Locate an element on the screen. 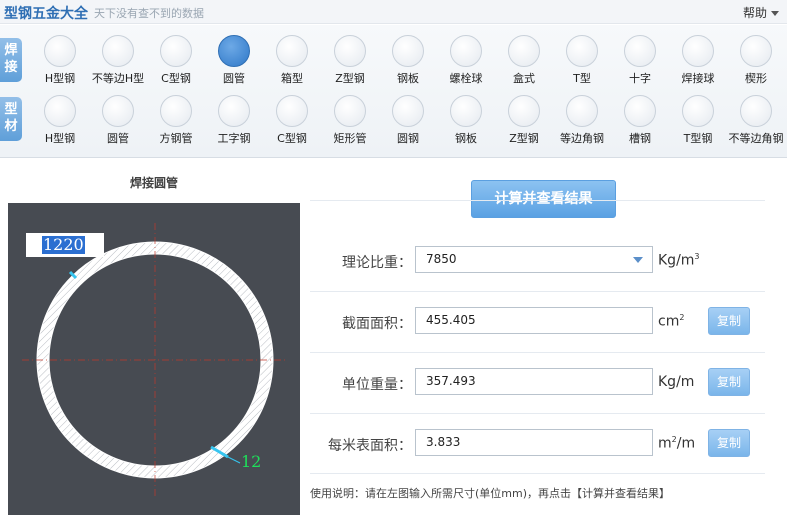  shape-button: 方钢管 is located at coordinates (176, 124).